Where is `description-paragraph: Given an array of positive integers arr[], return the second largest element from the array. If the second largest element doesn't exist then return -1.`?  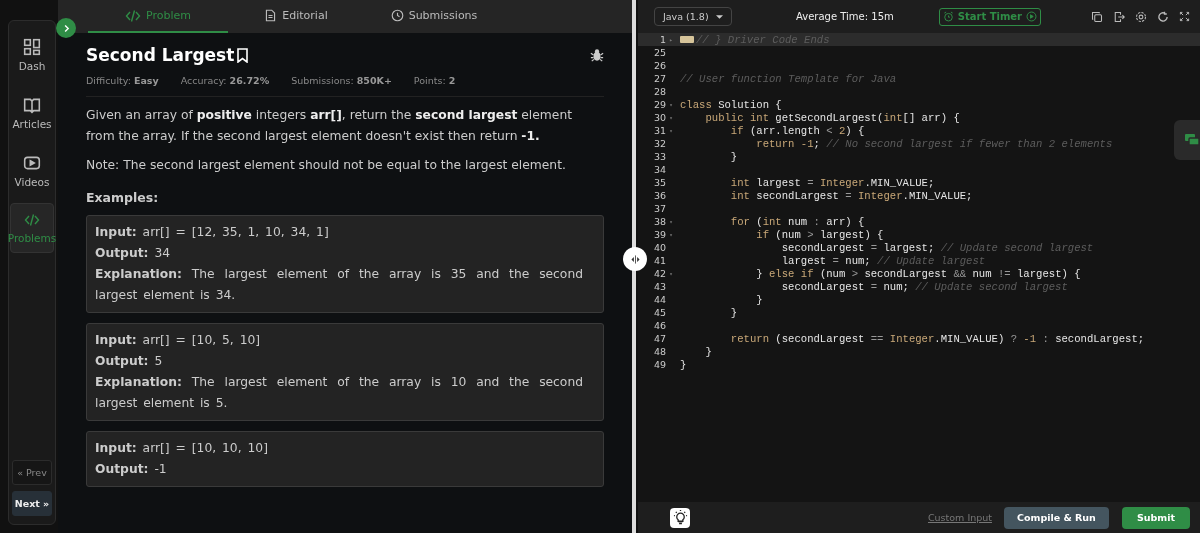
description-paragraph: Given an array of positive integers arr[], return the second largest element from the array. If the second largest element doesn't exist then return -1. is located at coordinates (329, 126).